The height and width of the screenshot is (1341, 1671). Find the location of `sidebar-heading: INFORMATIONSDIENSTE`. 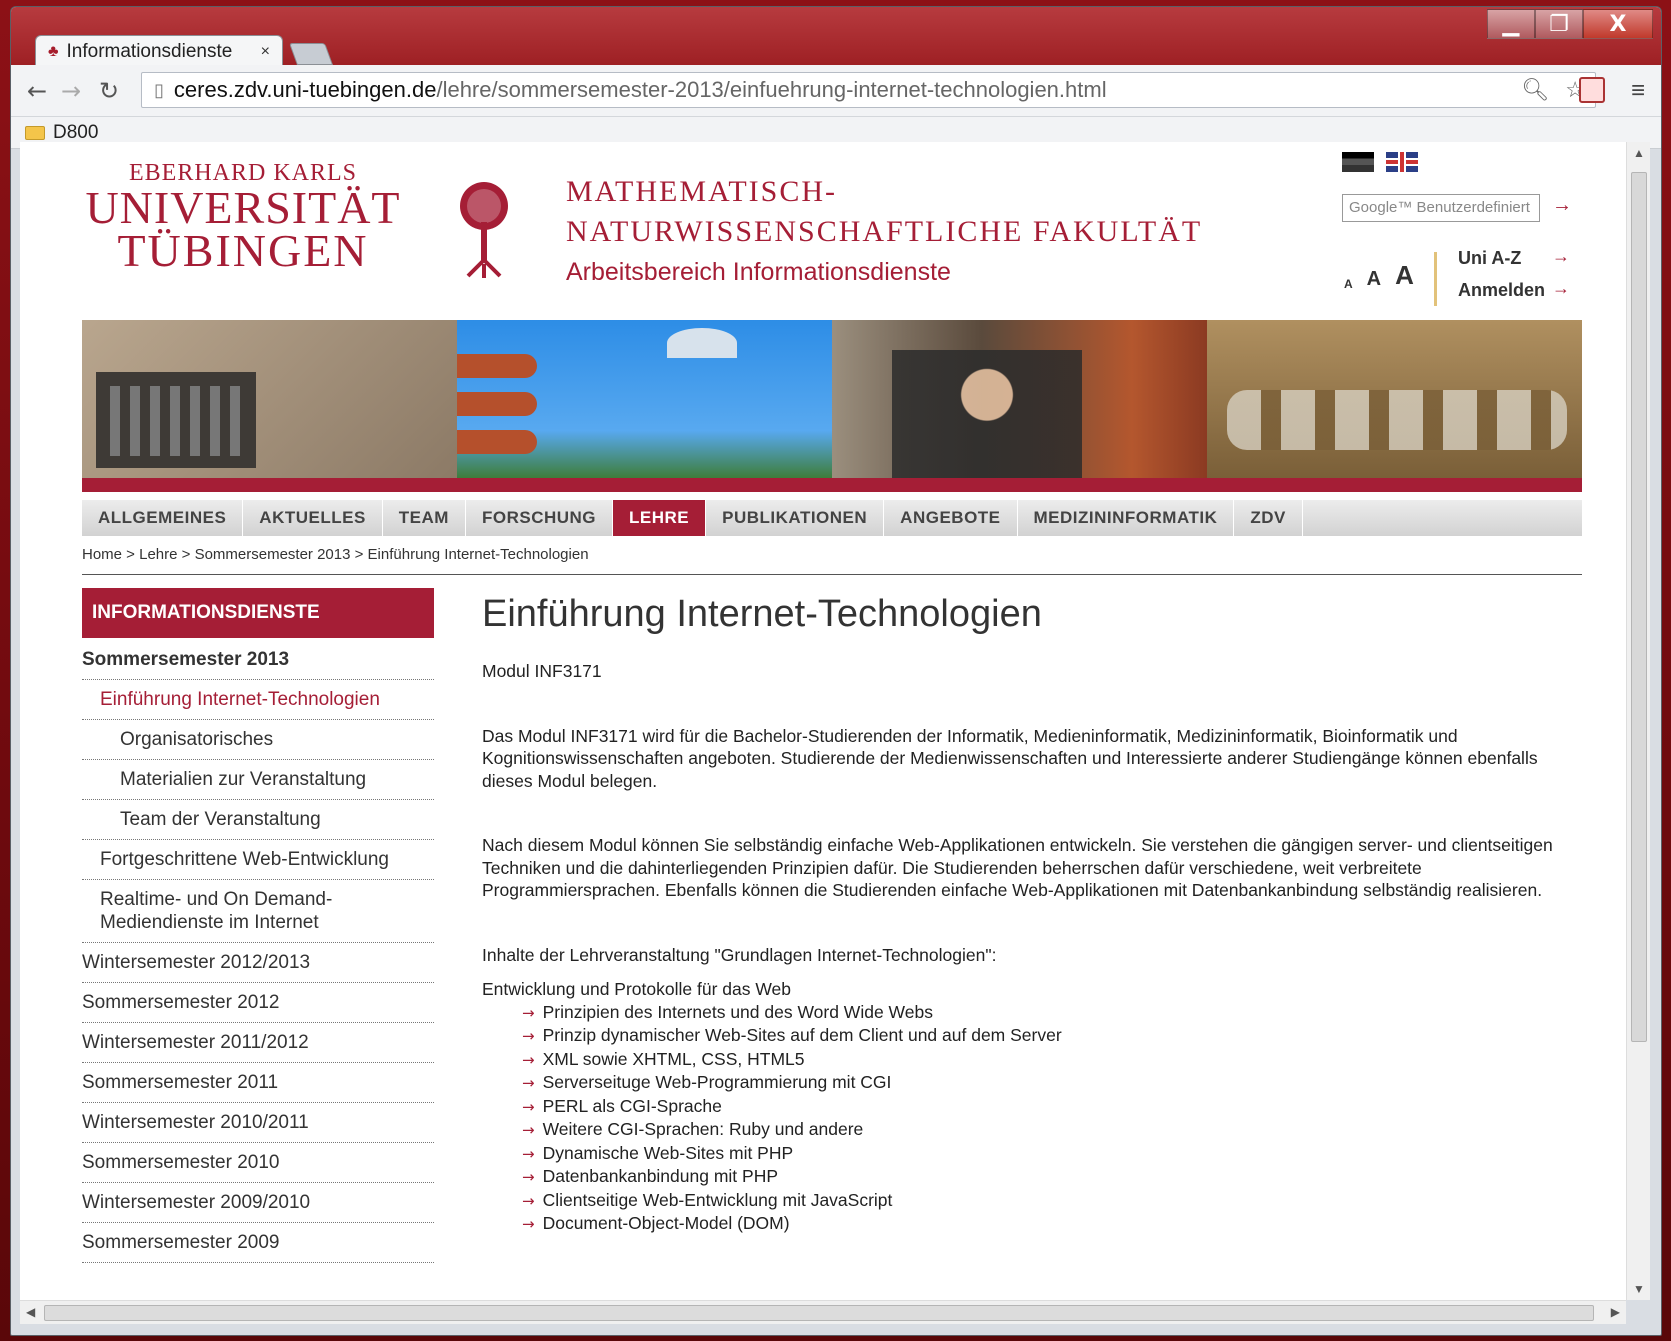

sidebar-heading: INFORMATIONSDIENSTE is located at coordinates (258, 613).